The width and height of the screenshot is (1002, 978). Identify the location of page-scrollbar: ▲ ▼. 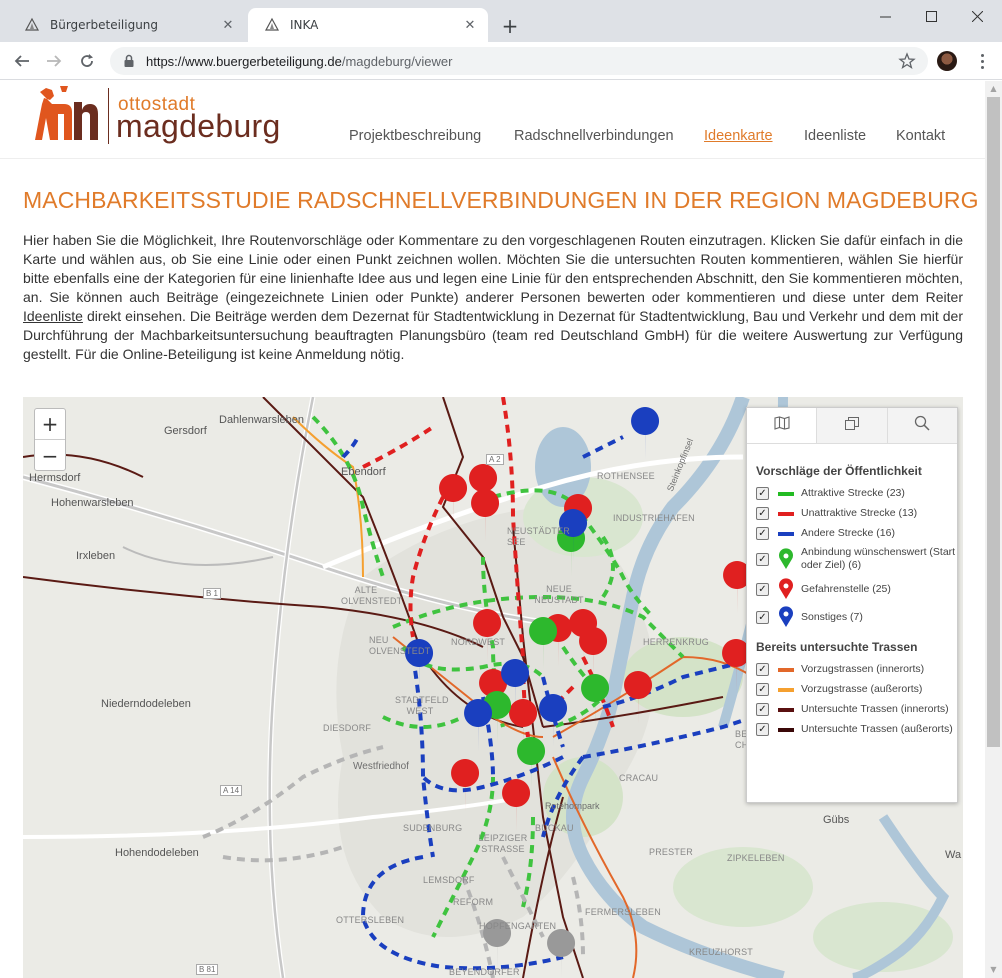
(993, 529).